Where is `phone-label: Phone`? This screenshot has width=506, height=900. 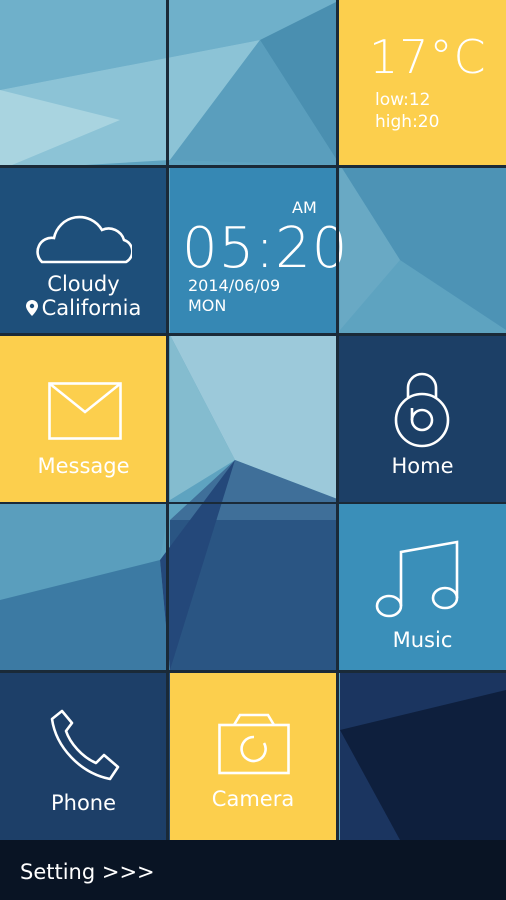 phone-label: Phone is located at coordinates (83, 803).